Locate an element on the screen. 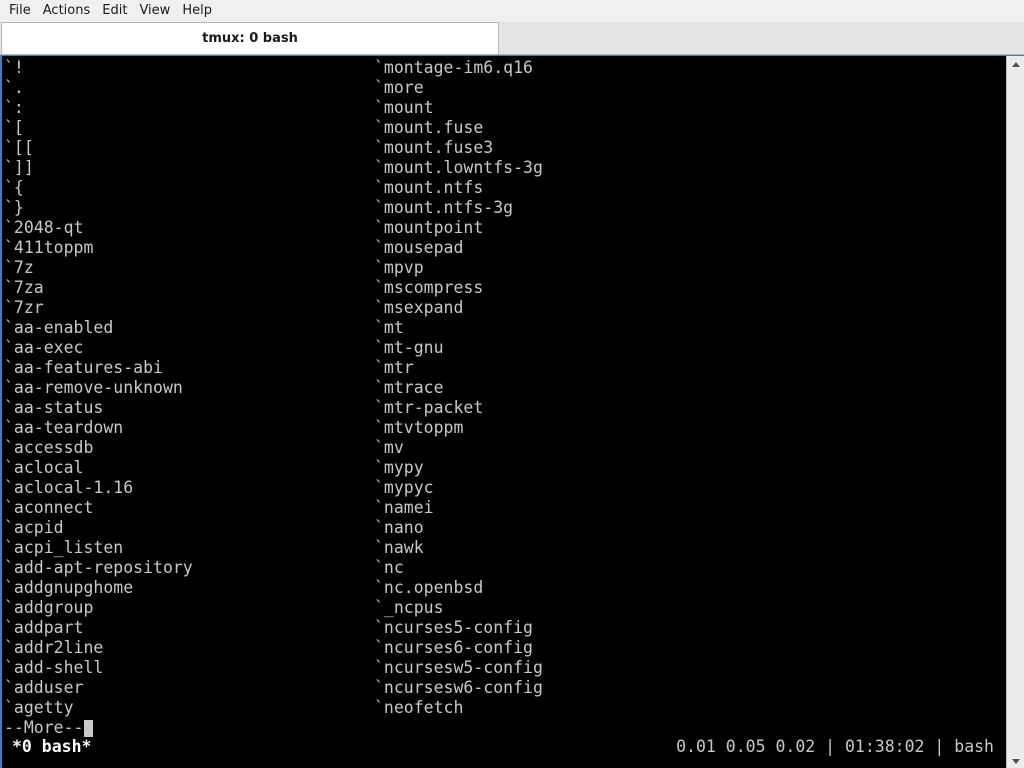 Image resolution: width=1024 pixels, height=768 pixels. completion-entry: `more is located at coordinates (399, 87).